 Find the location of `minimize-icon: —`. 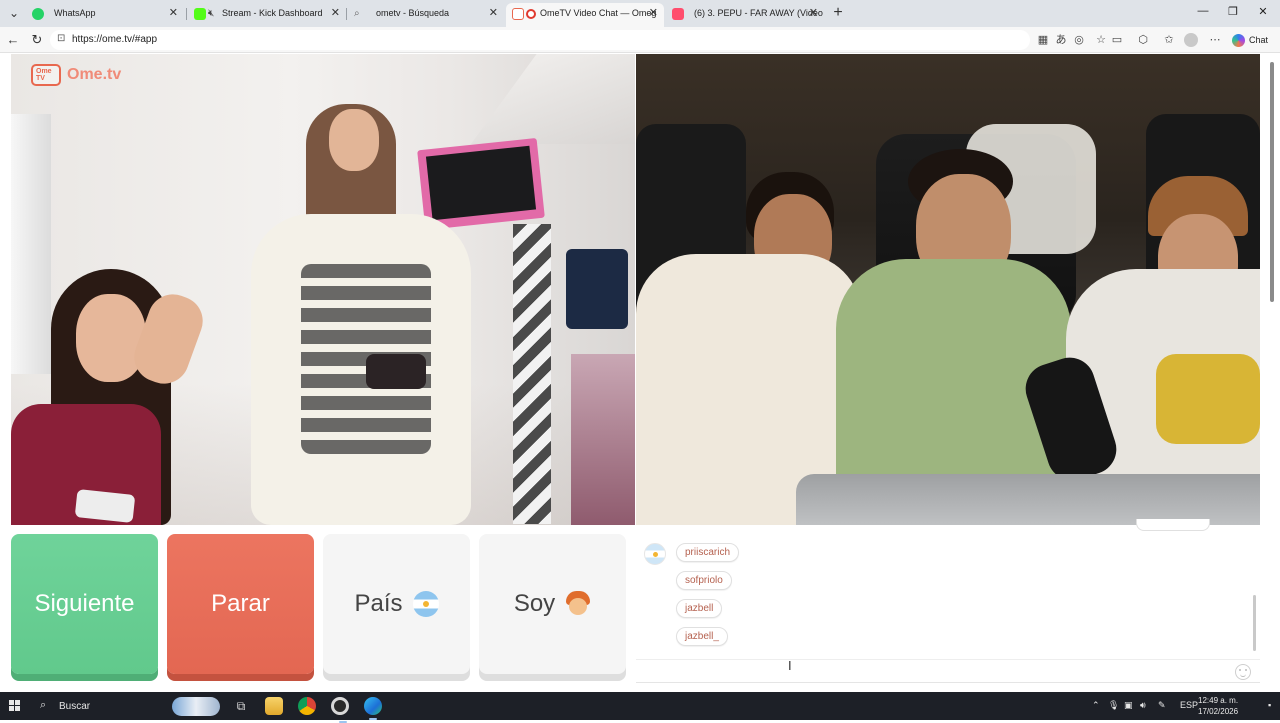

minimize-icon: — is located at coordinates (1203, 11).